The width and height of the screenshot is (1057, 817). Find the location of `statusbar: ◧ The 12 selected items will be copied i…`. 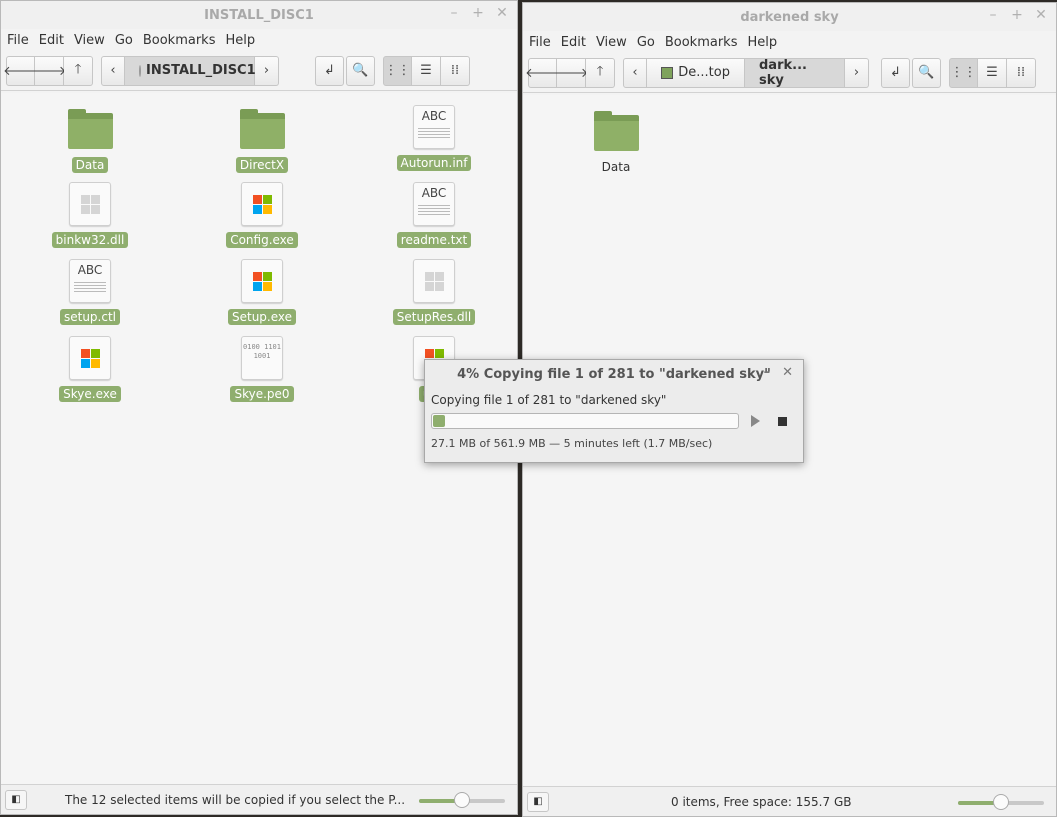

statusbar: ◧ The 12 selected items will be copied i… is located at coordinates (259, 799).